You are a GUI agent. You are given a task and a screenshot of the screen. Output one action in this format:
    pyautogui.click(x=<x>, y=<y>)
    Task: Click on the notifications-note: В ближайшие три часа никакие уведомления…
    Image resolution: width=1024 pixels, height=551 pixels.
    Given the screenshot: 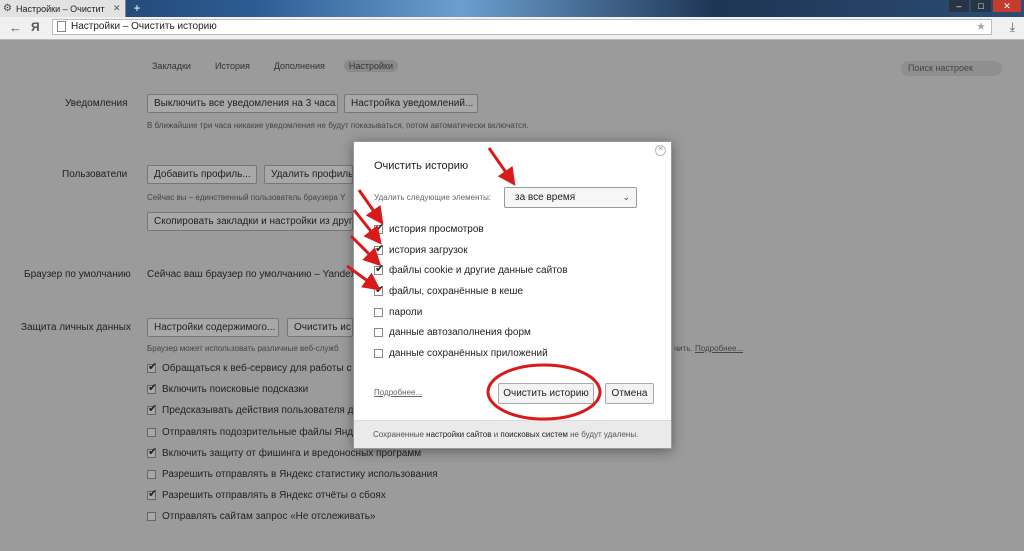 What is the action you would take?
    pyautogui.click(x=338, y=125)
    